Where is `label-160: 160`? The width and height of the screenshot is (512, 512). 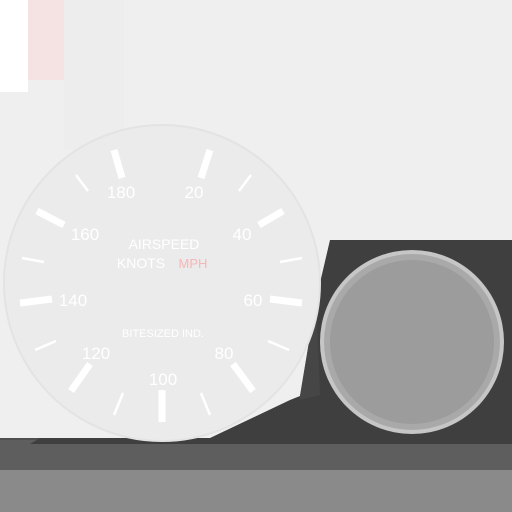
label-160: 160 is located at coordinates (85, 234).